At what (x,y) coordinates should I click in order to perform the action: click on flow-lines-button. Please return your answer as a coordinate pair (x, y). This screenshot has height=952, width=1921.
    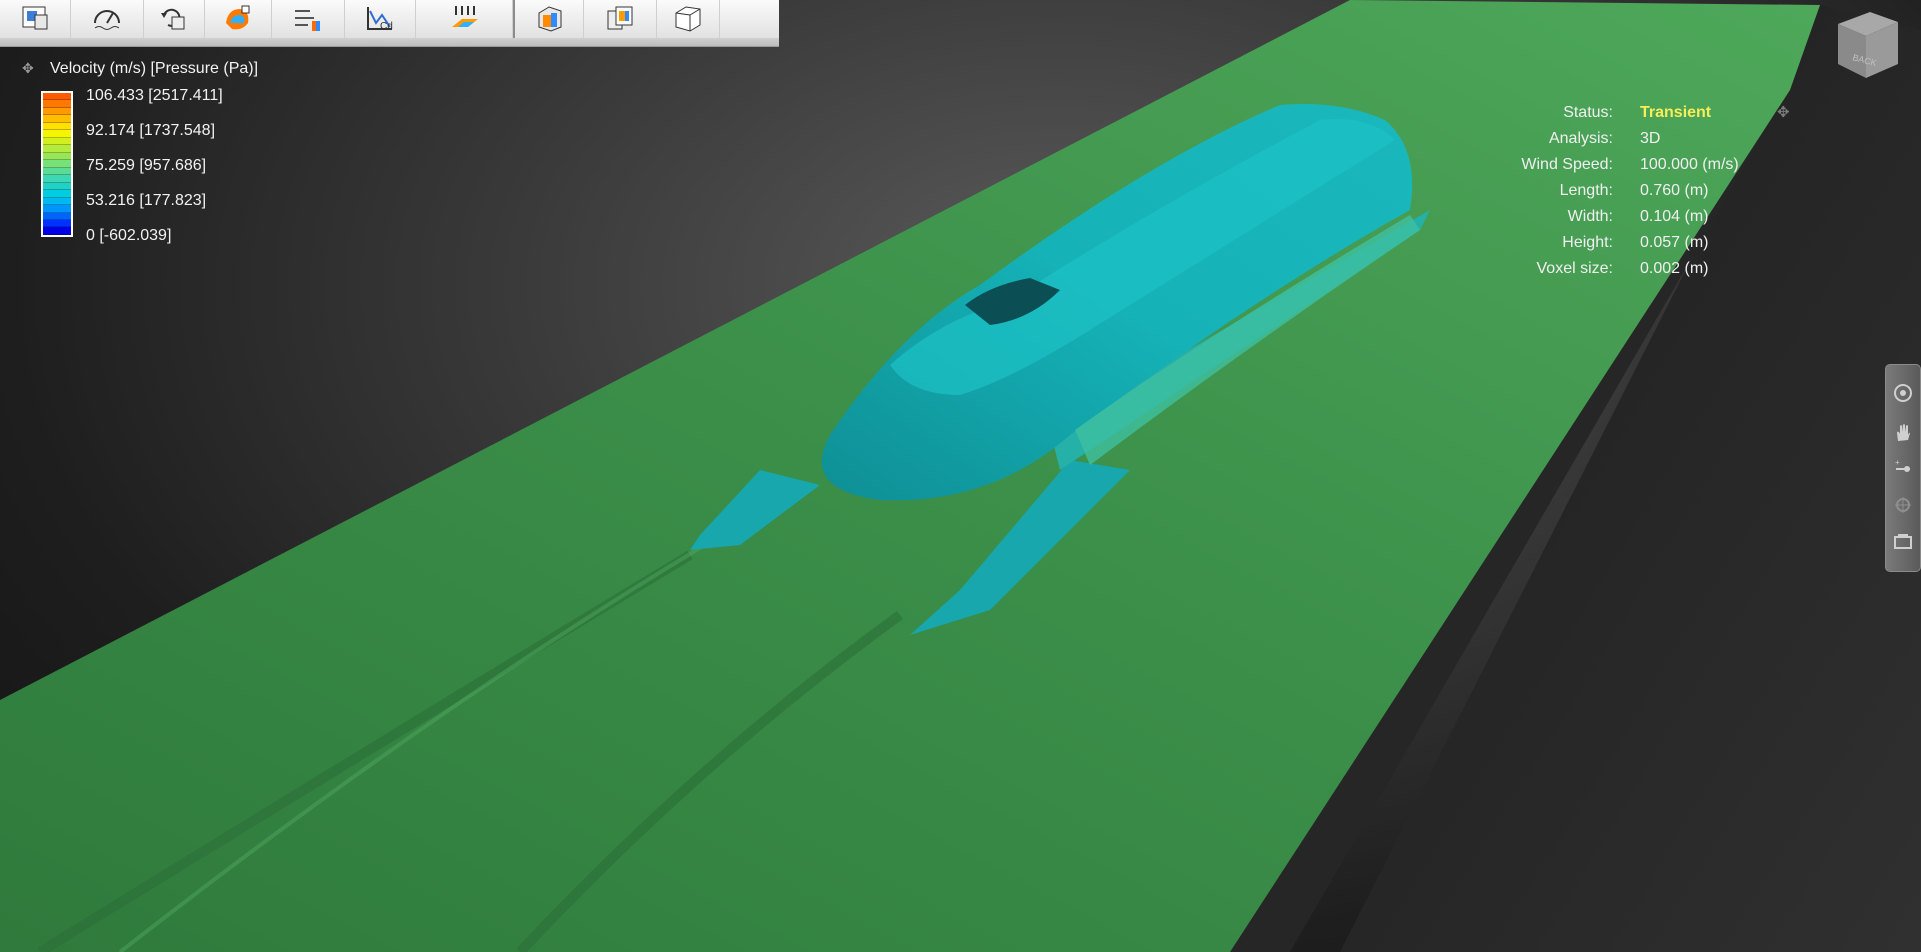
    Looking at the image, I should click on (308, 22).